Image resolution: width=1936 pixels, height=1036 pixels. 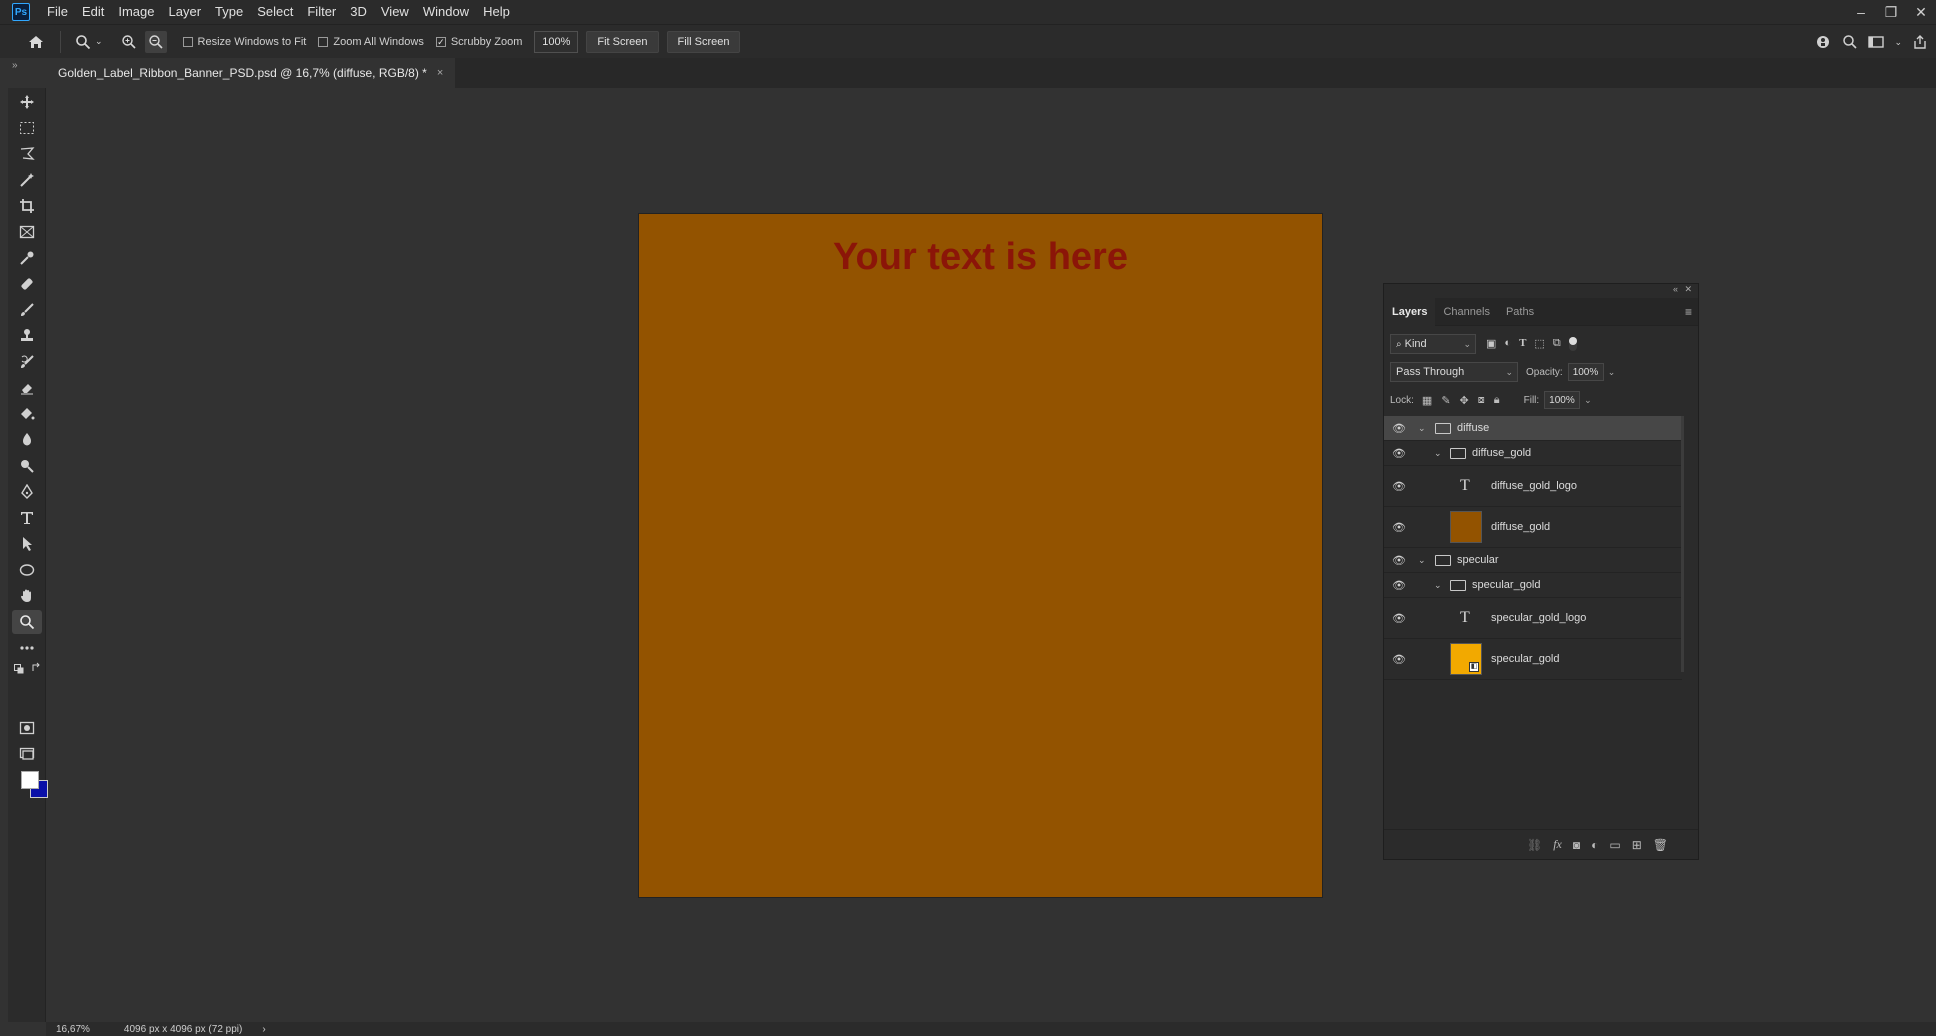 What do you see at coordinates (15, 65) in the screenshot?
I see `expand-panels-icon: »` at bounding box center [15, 65].